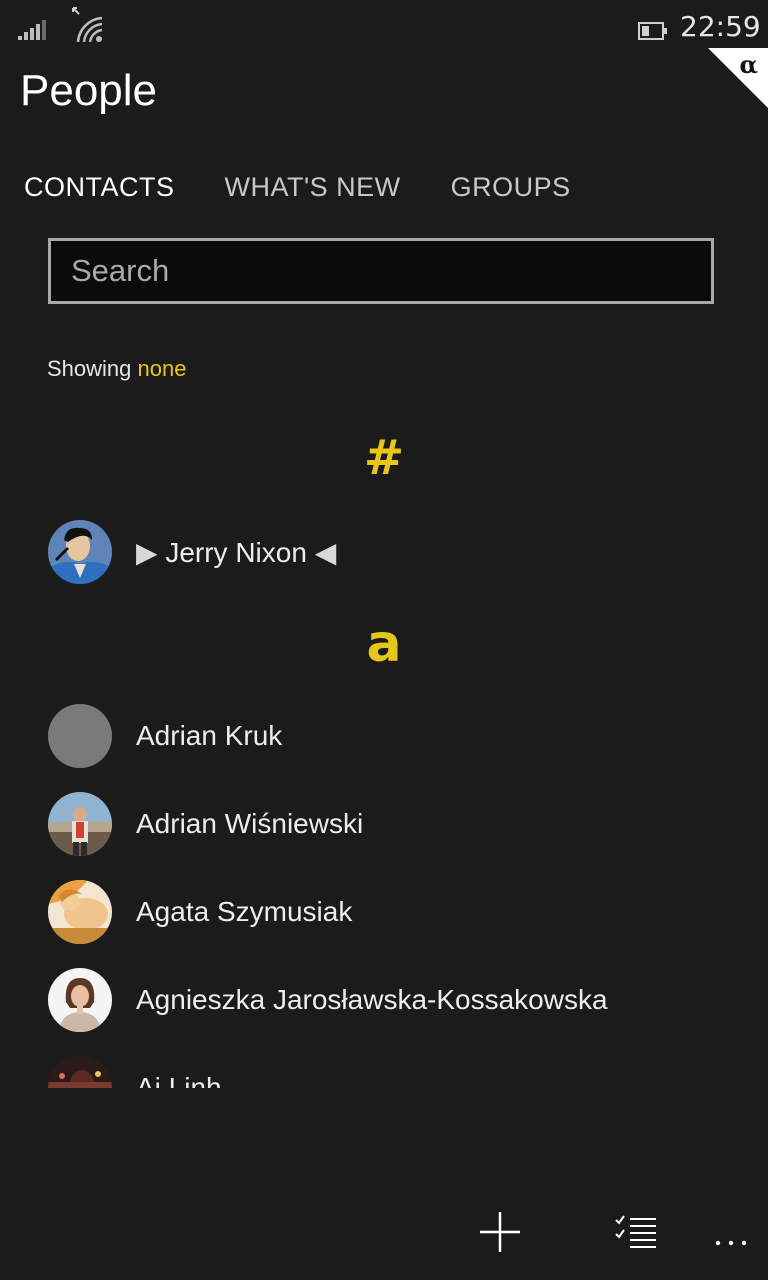 Image resolution: width=768 pixels, height=1280 pixels. Describe the element at coordinates (87, 24) in the screenshot. I see `wifi-icon` at that location.